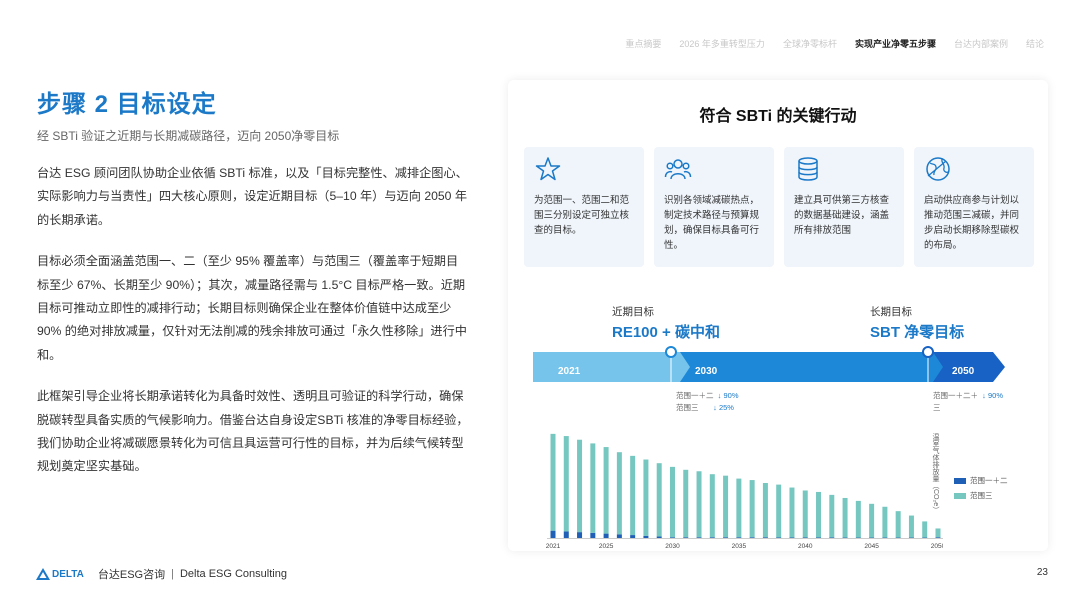 The image size is (1080, 608). What do you see at coordinates (885, 522) in the screenshot?
I see `bar-2046` at bounding box center [885, 522].